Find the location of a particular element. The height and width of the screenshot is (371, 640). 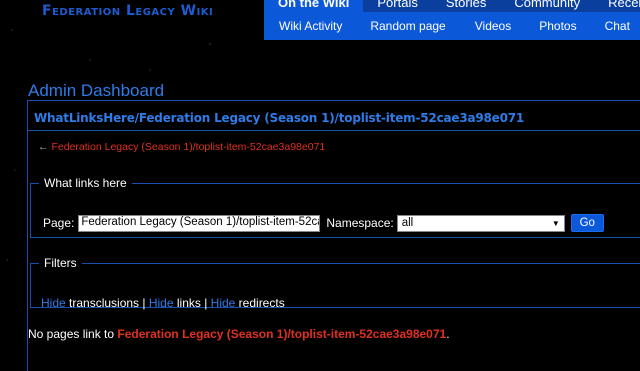

namespace-label: Namespace: is located at coordinates (360, 223).